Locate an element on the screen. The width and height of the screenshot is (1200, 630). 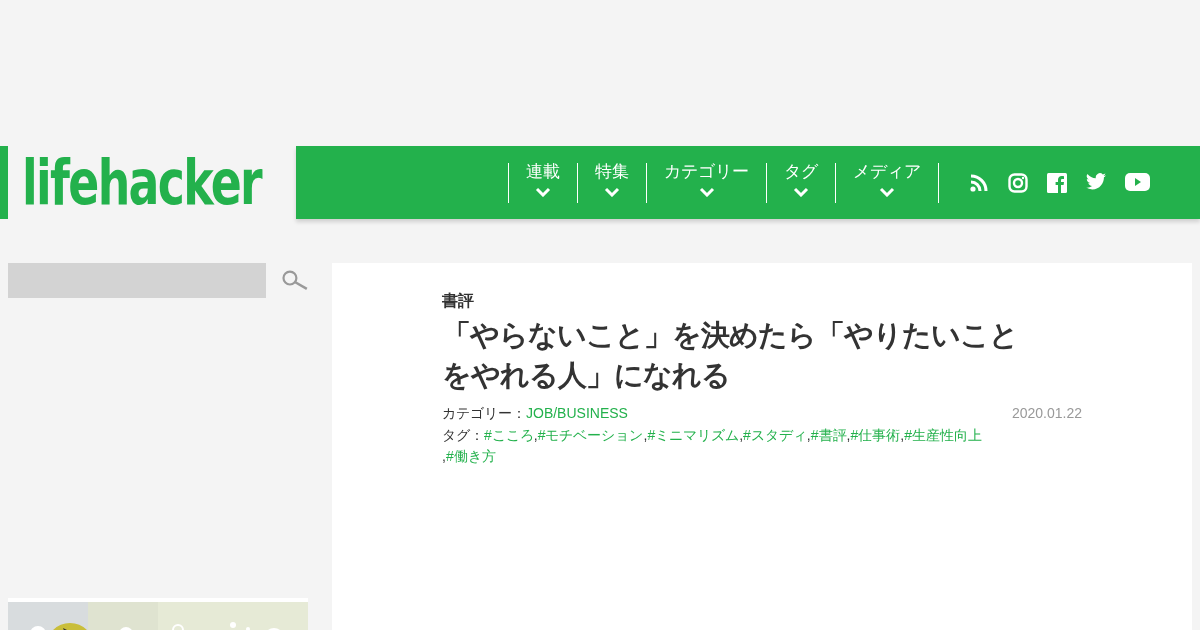
tag-link: #スタディ is located at coordinates (775, 434).